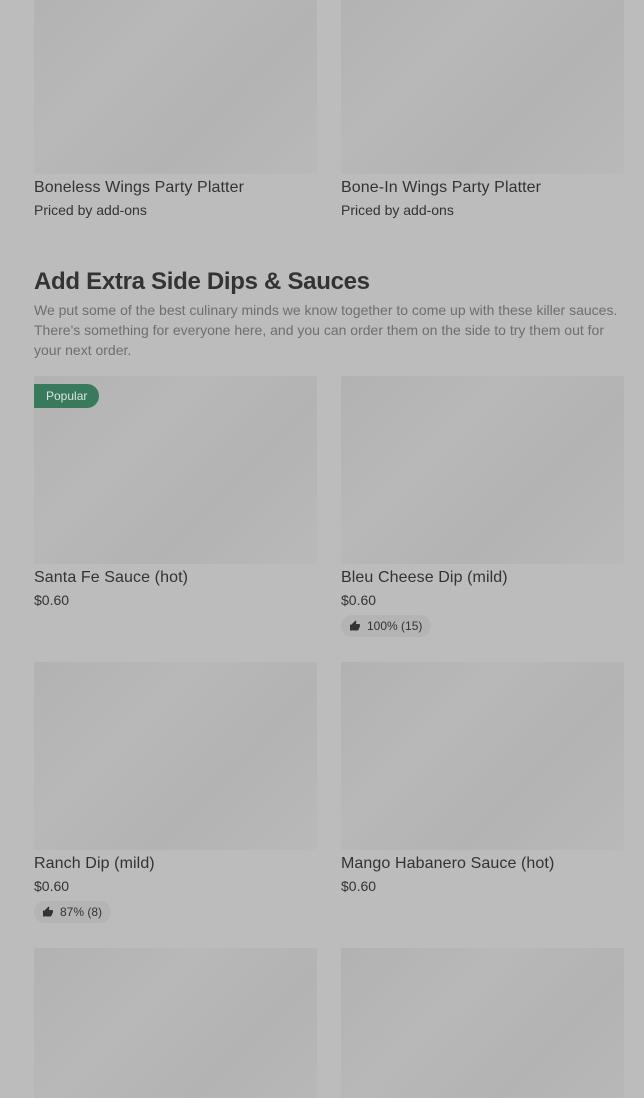 The image size is (644, 1098). Describe the element at coordinates (448, 863) in the screenshot. I see `item-title: Mango Habanero Sauce (hot)` at that location.